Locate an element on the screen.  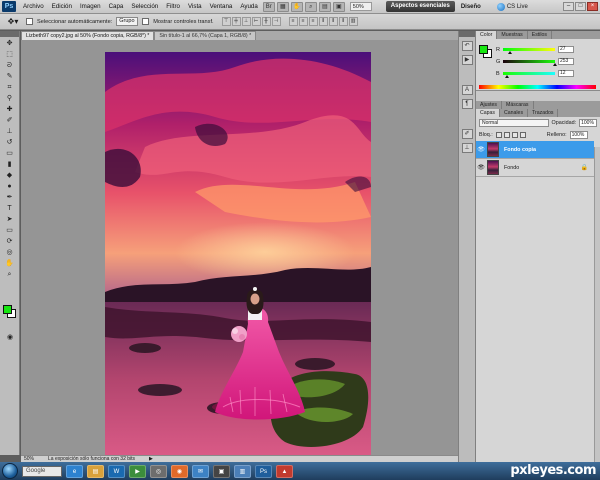
crop-tool-icon: ⌗ is located at coordinates (10, 87).